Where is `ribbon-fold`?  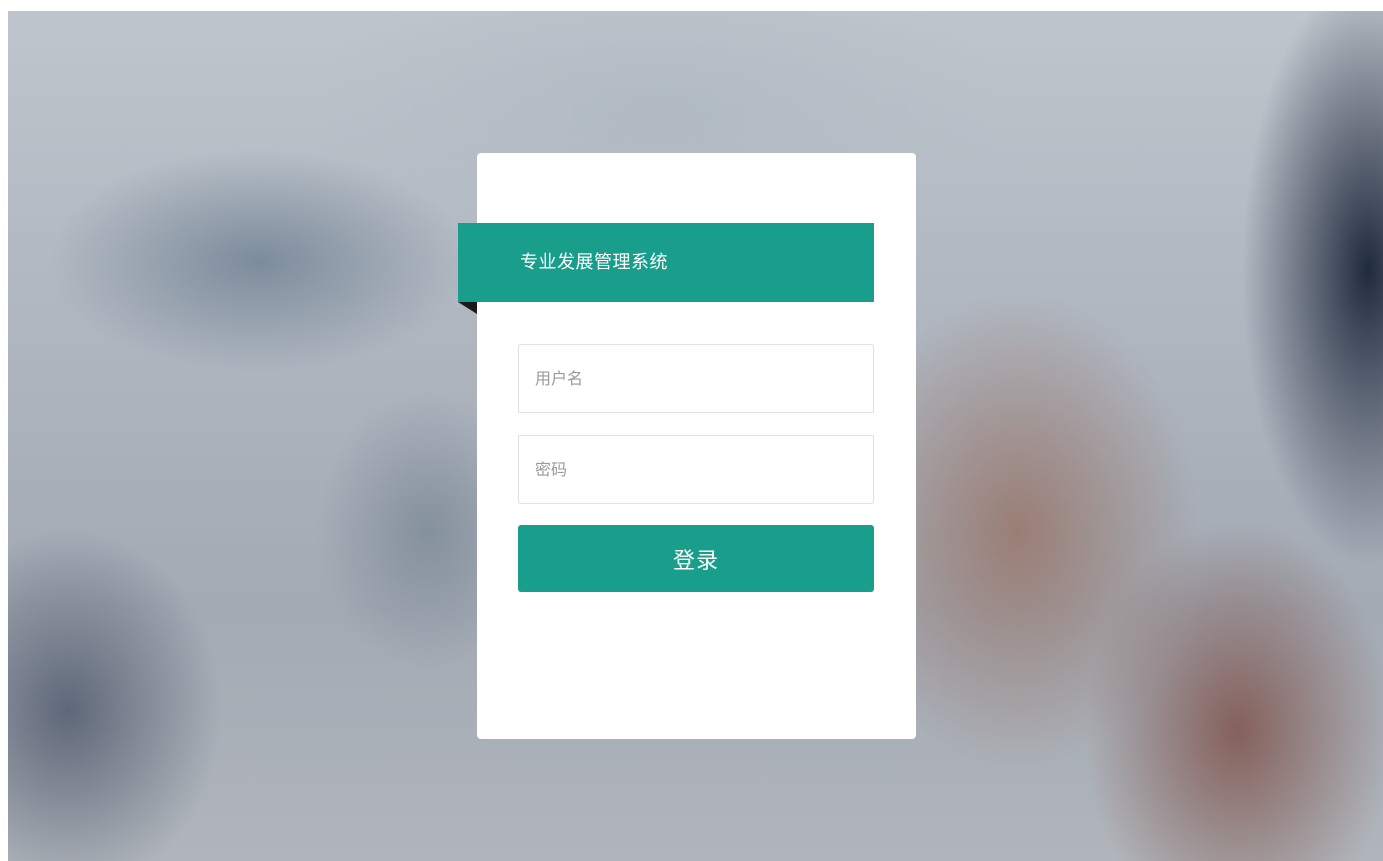 ribbon-fold is located at coordinates (467, 308).